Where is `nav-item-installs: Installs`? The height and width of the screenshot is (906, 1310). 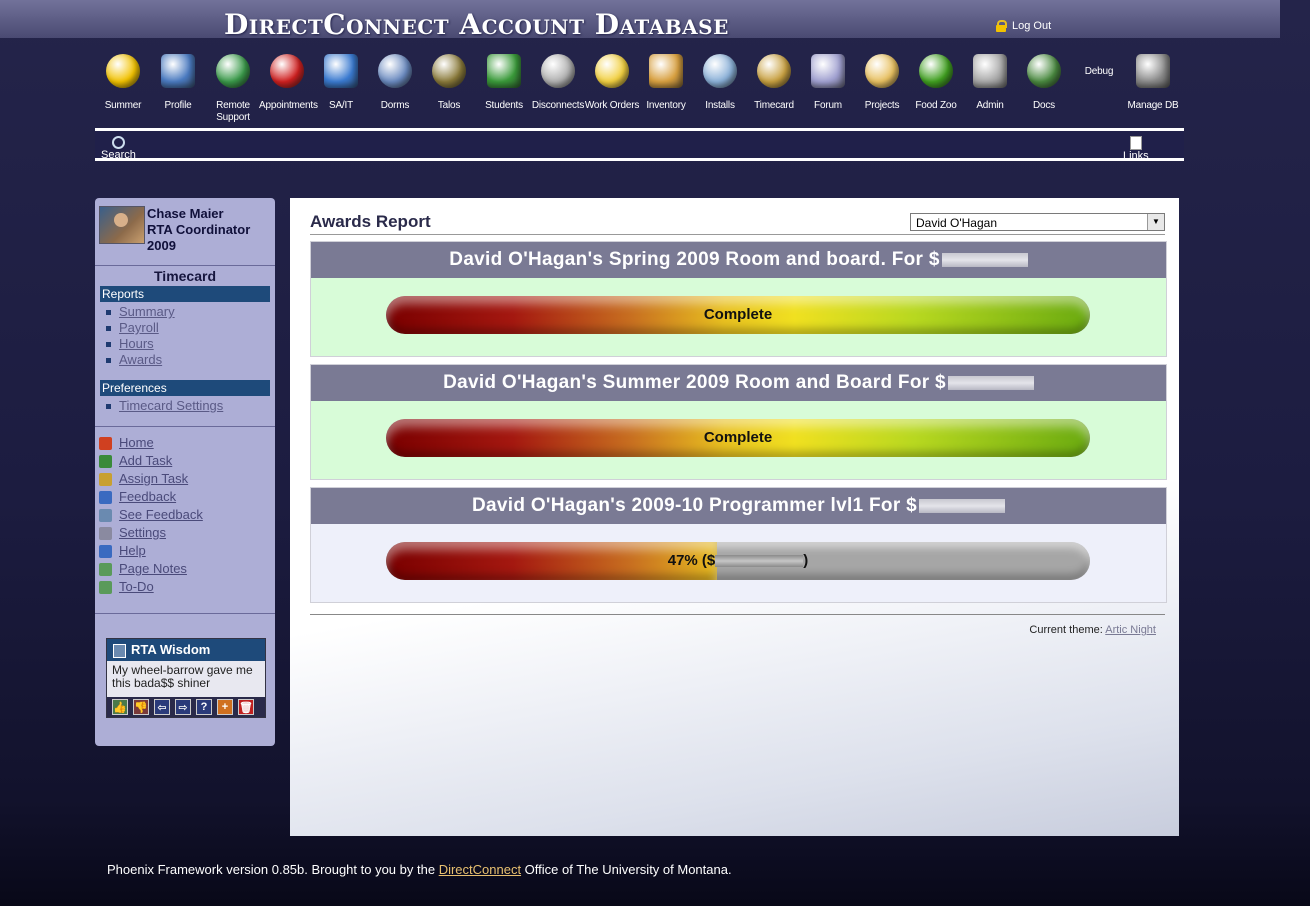
nav-item-installs: Installs is located at coordinates (720, 82).